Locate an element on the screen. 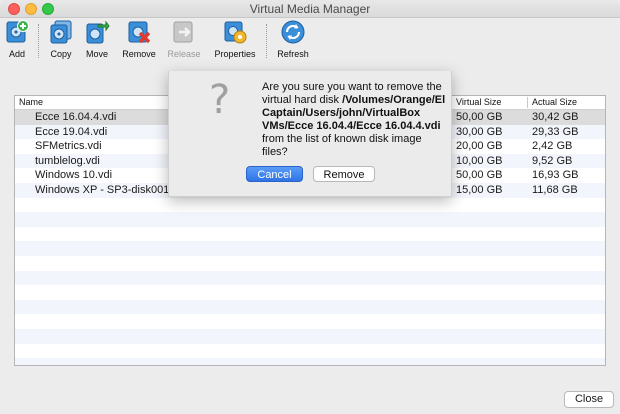 The width and height of the screenshot is (620, 414). add-button: Add is located at coordinates (17, 38).